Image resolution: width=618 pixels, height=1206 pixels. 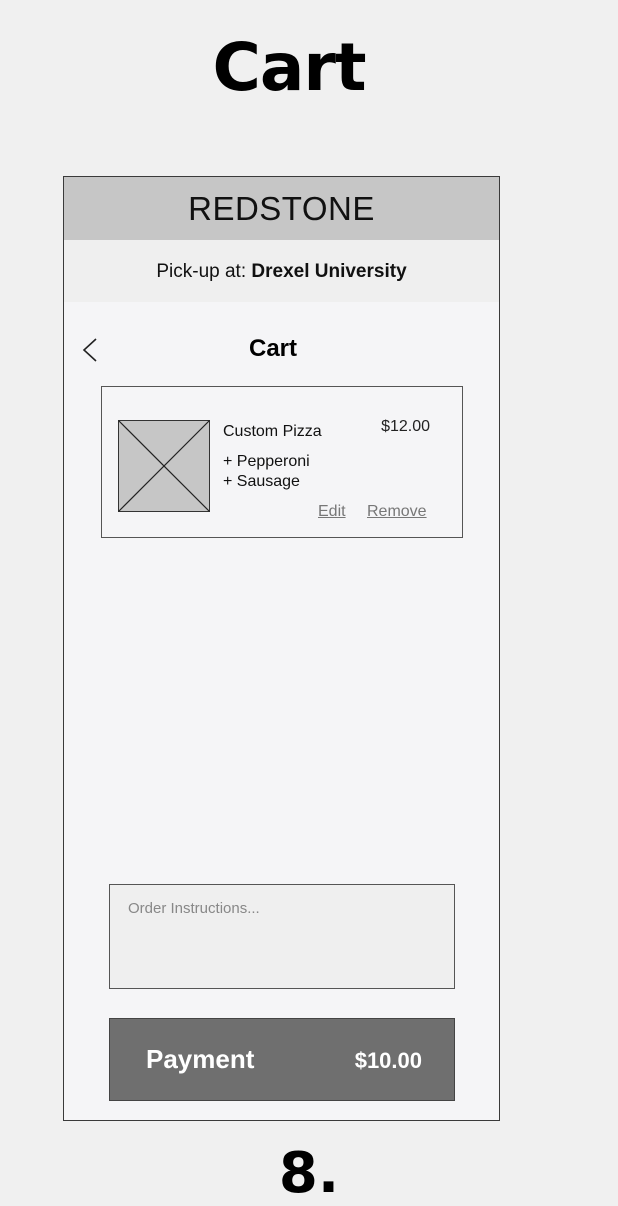 What do you see at coordinates (261, 481) in the screenshot?
I see `item-topping: + Sausage` at bounding box center [261, 481].